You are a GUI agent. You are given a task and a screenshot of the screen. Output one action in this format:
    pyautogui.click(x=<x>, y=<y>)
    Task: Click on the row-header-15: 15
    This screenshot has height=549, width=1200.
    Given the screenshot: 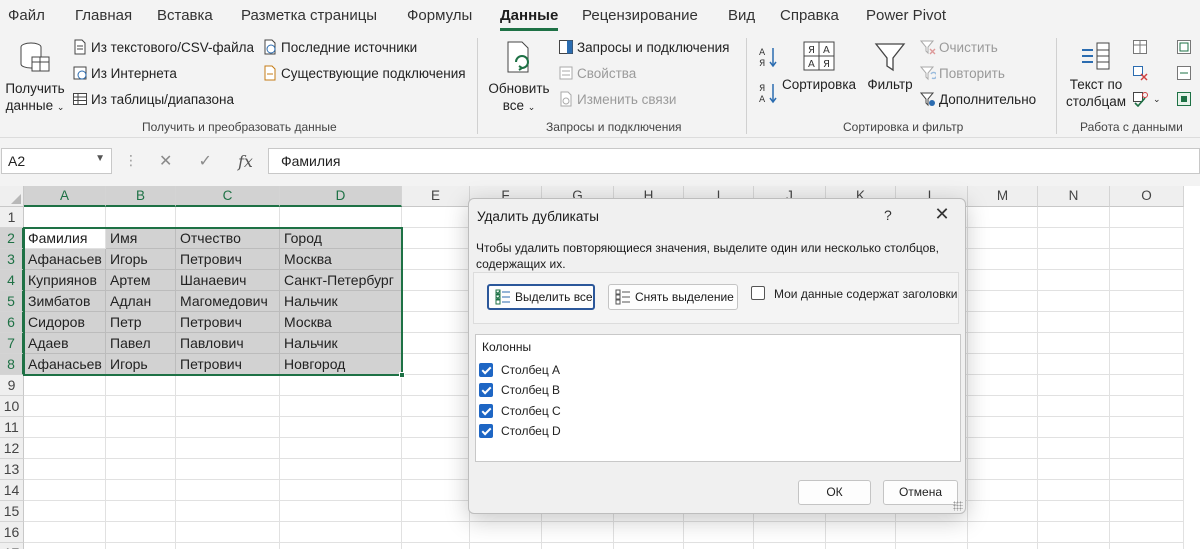 What is the action you would take?
    pyautogui.click(x=12, y=511)
    